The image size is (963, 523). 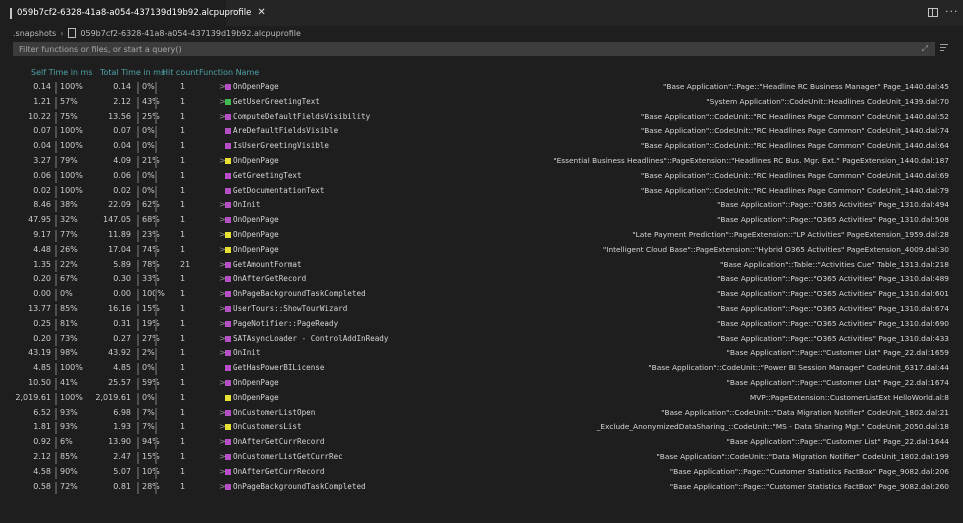 What do you see at coordinates (42, 323) in the screenshot?
I see `self-time-cell: 0.25` at bounding box center [42, 323].